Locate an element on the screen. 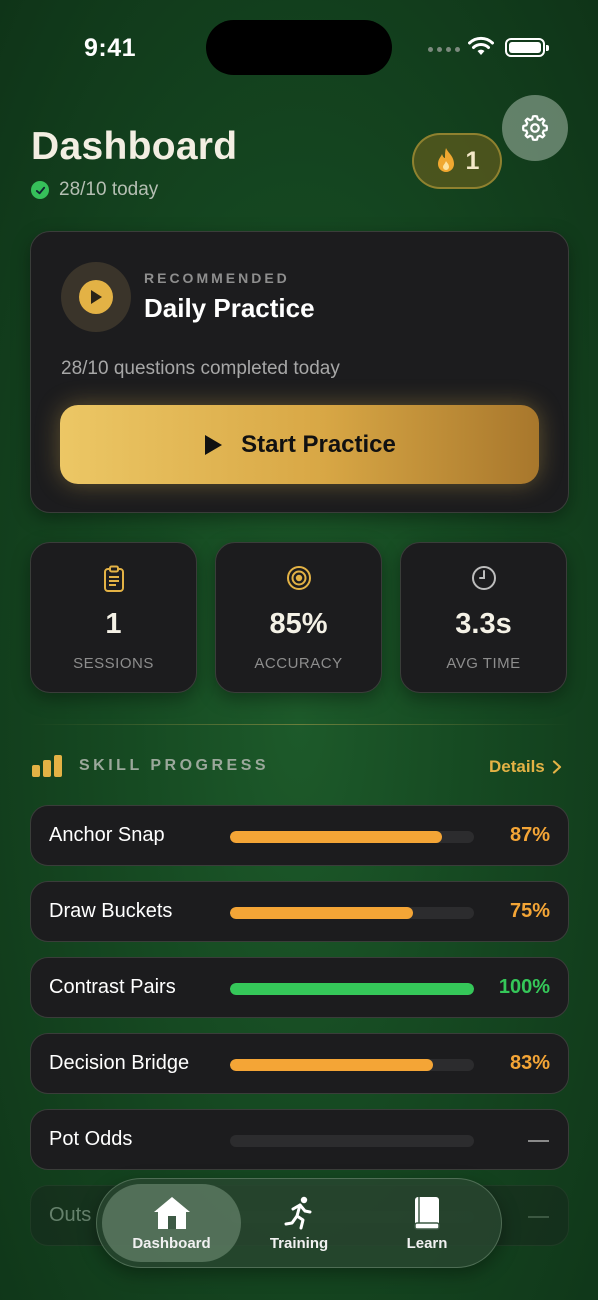 The width and height of the screenshot is (598, 1300). tab-label: Training is located at coordinates (299, 1243).